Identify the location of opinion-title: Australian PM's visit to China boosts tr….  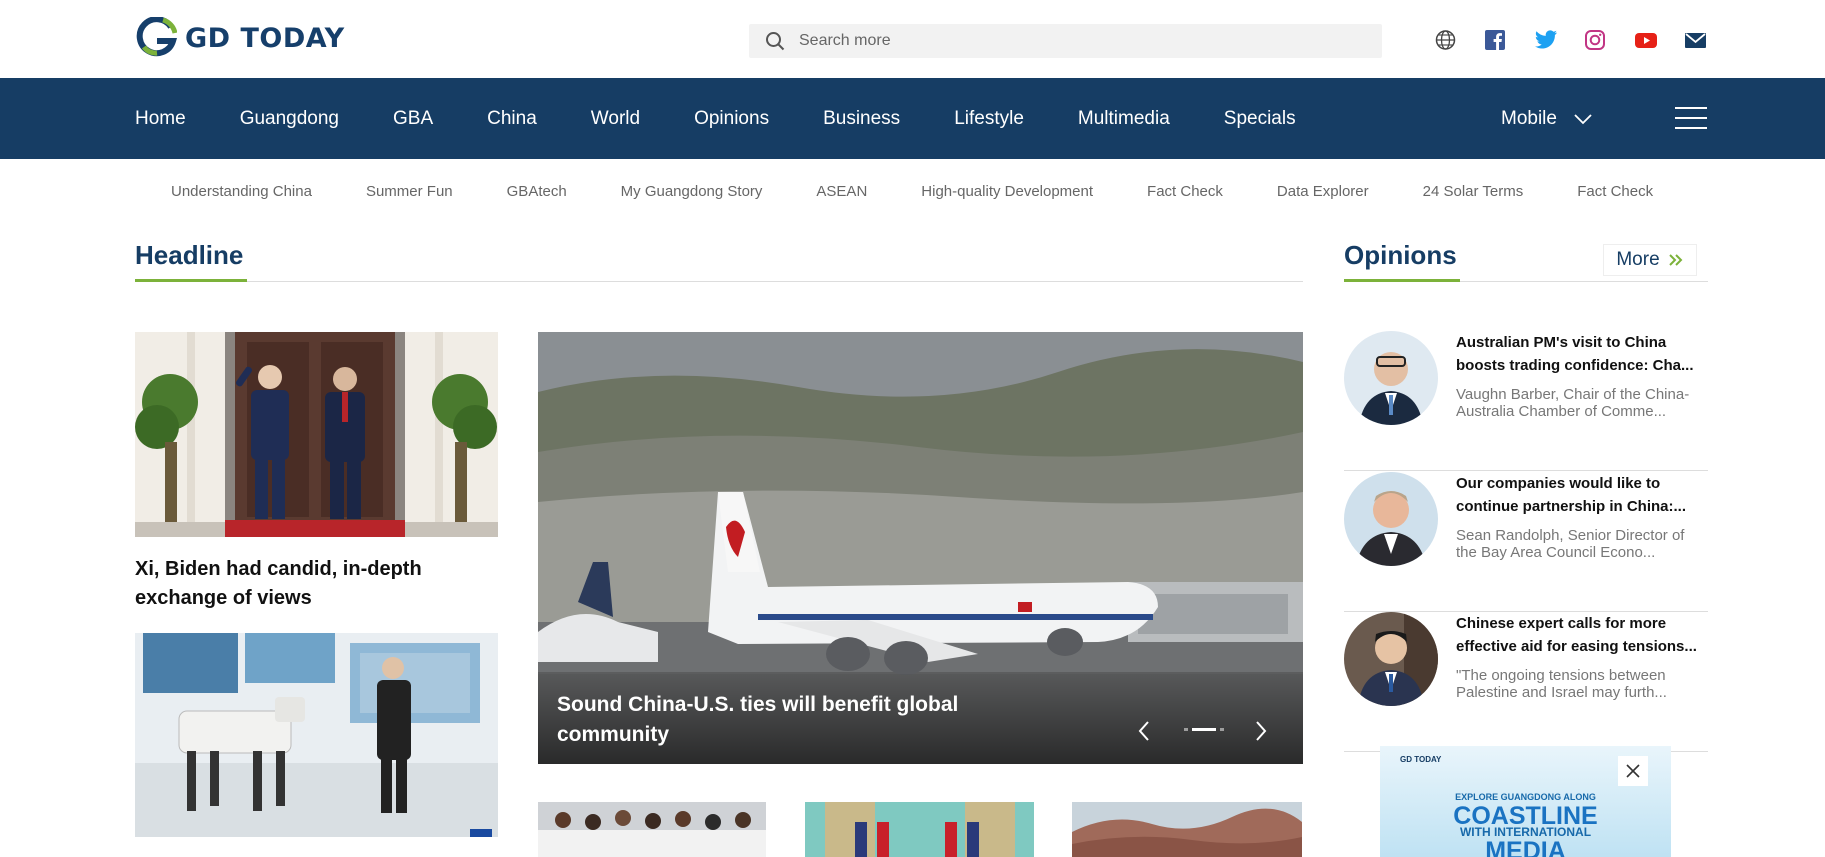
(1582, 354).